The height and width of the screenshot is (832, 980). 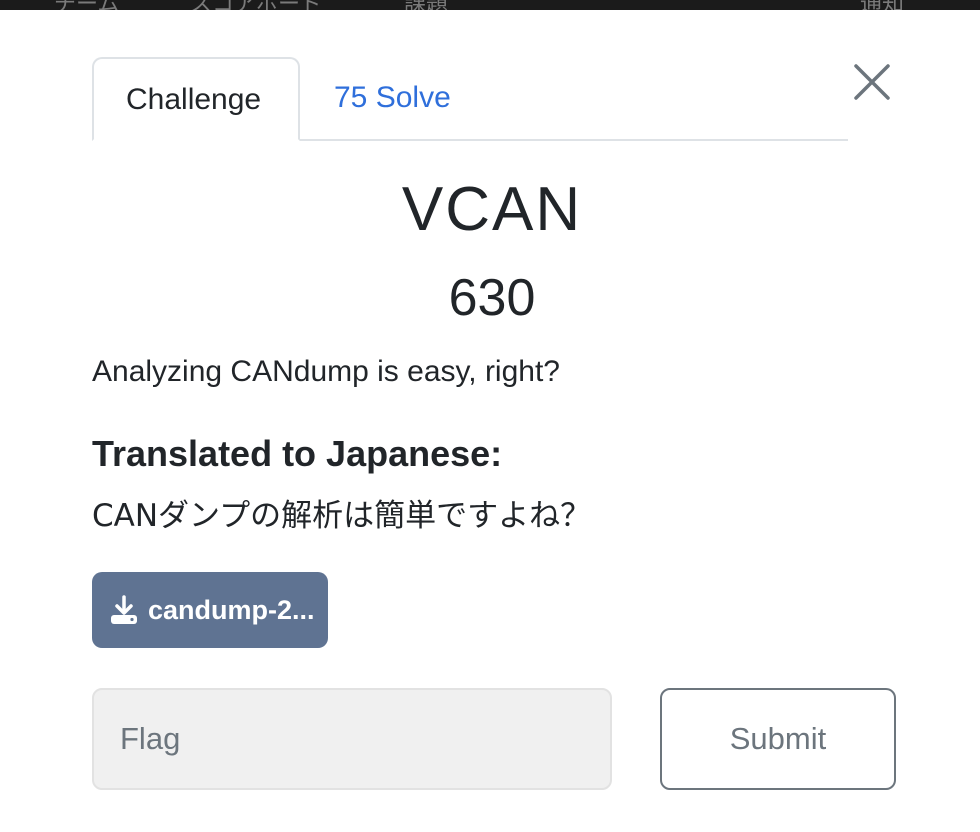 What do you see at coordinates (124, 609) in the screenshot?
I see `download-icon` at bounding box center [124, 609].